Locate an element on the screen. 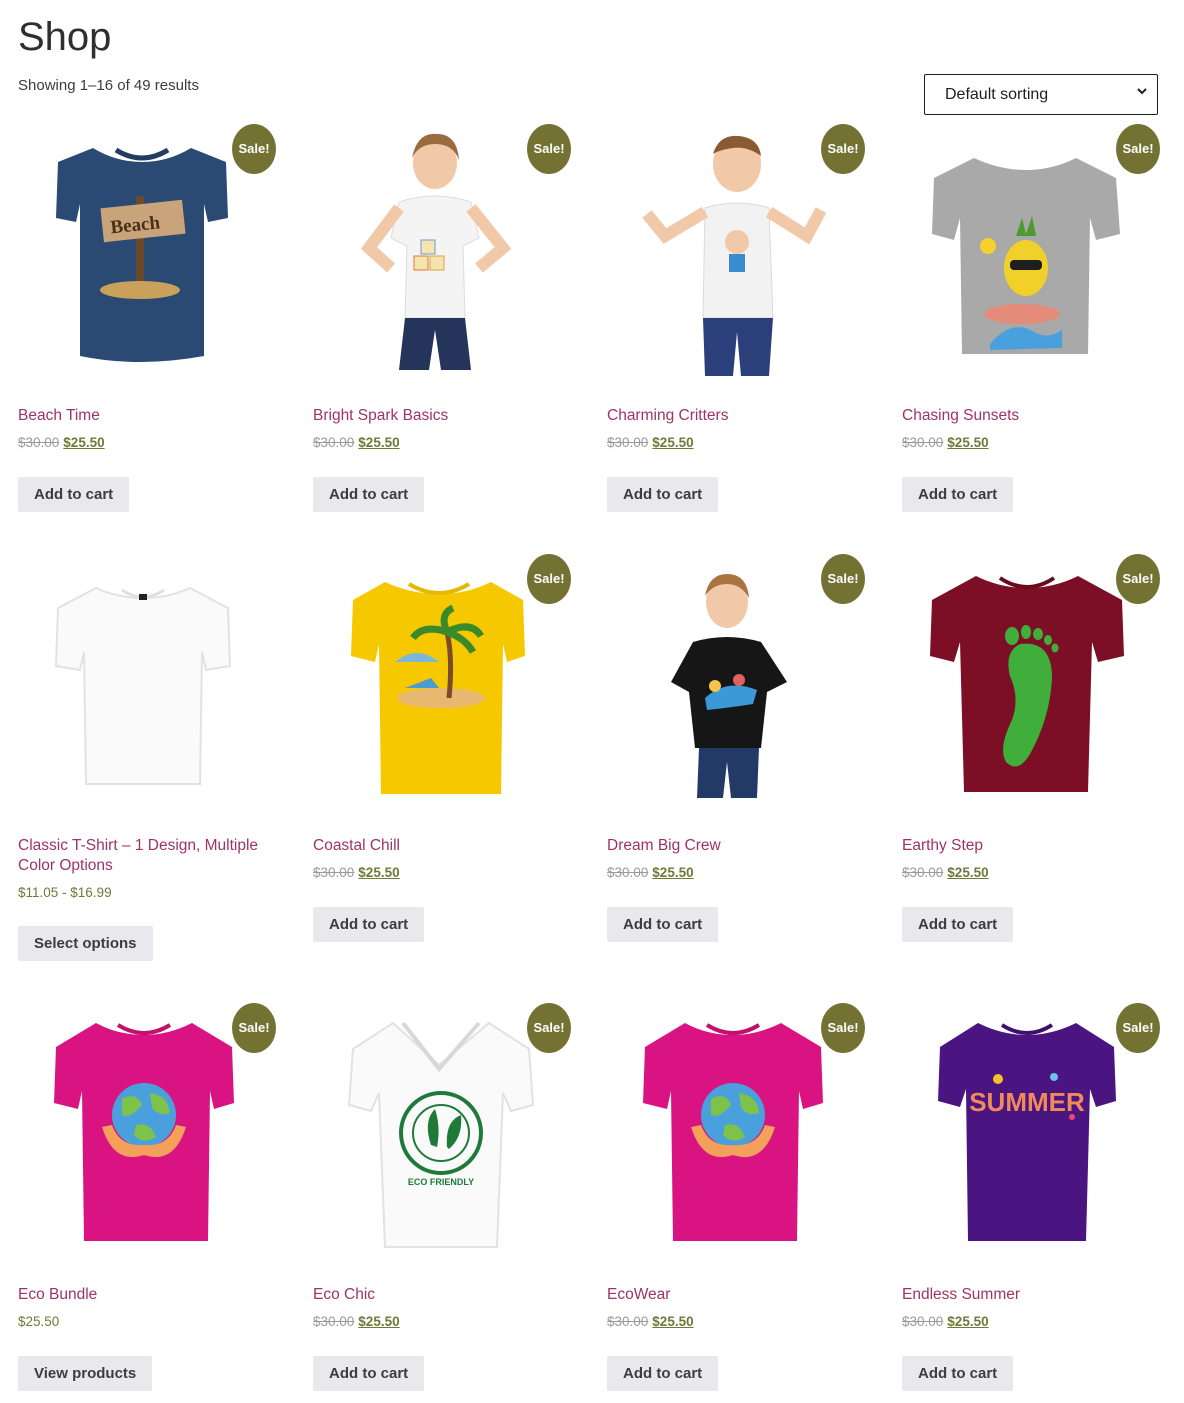 The height and width of the screenshot is (1403, 1184). product-price: $25.50 is located at coordinates (38, 1321).